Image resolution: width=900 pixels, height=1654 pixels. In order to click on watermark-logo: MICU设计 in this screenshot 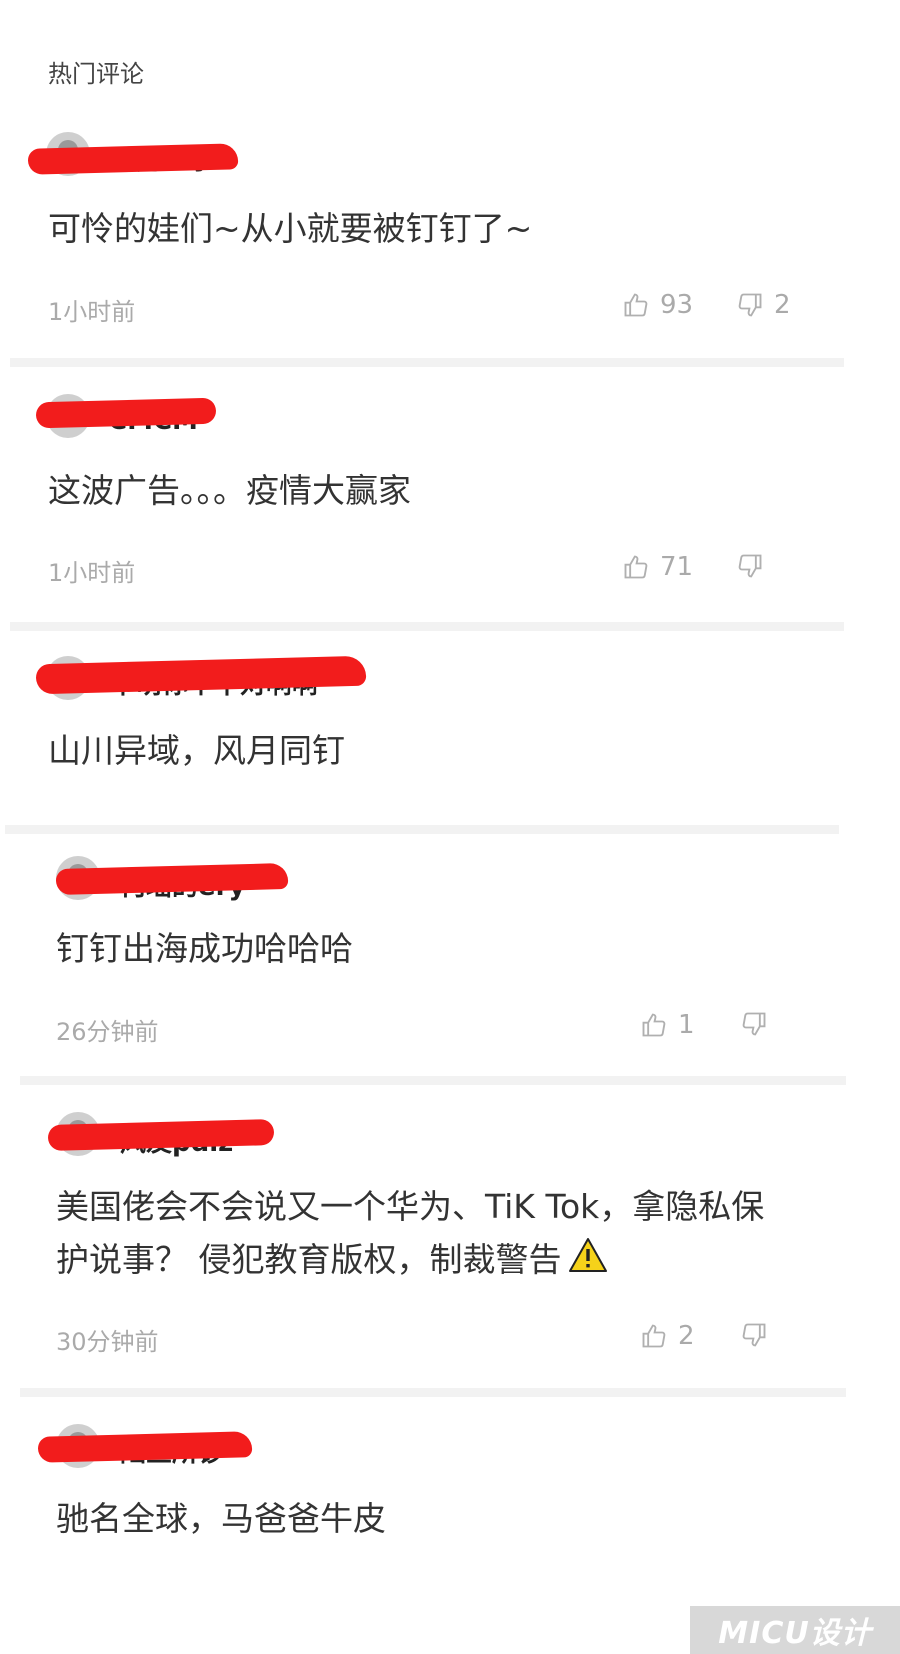, I will do `click(795, 1630)`.